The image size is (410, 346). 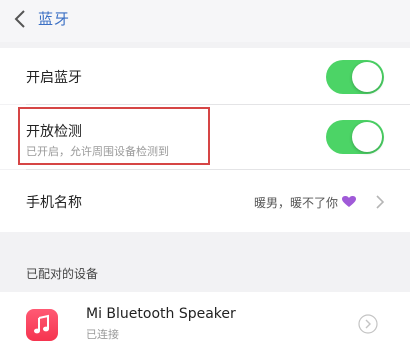 I want to click on music-note-icon, so click(x=41, y=324).